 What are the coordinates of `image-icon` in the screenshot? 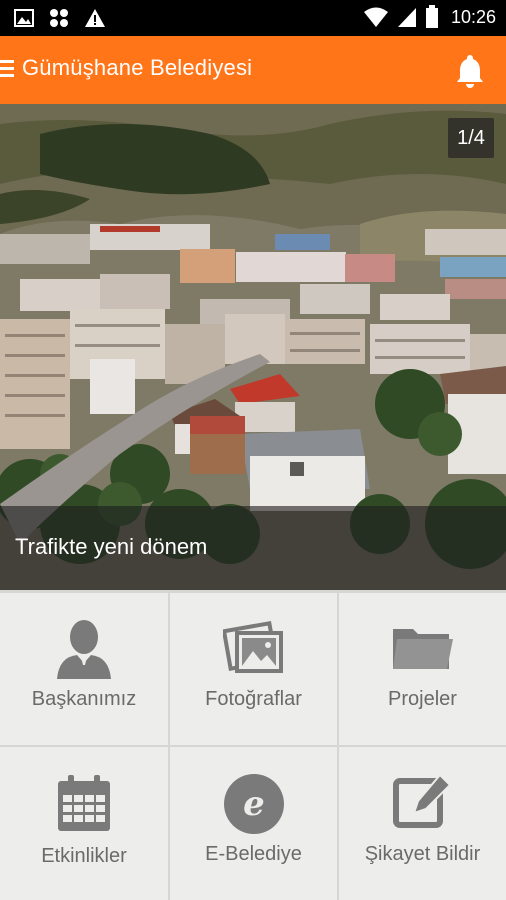 It's located at (24, 18).